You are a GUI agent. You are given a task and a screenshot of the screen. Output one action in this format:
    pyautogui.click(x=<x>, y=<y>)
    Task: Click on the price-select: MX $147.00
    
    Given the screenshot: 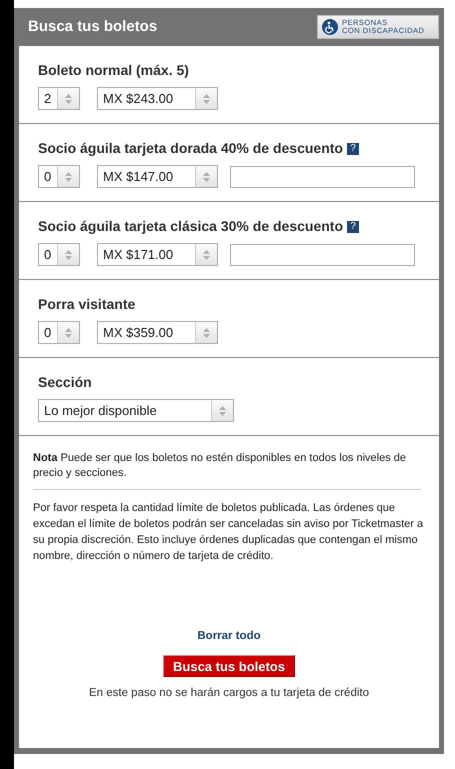 What is the action you would take?
    pyautogui.click(x=157, y=176)
    